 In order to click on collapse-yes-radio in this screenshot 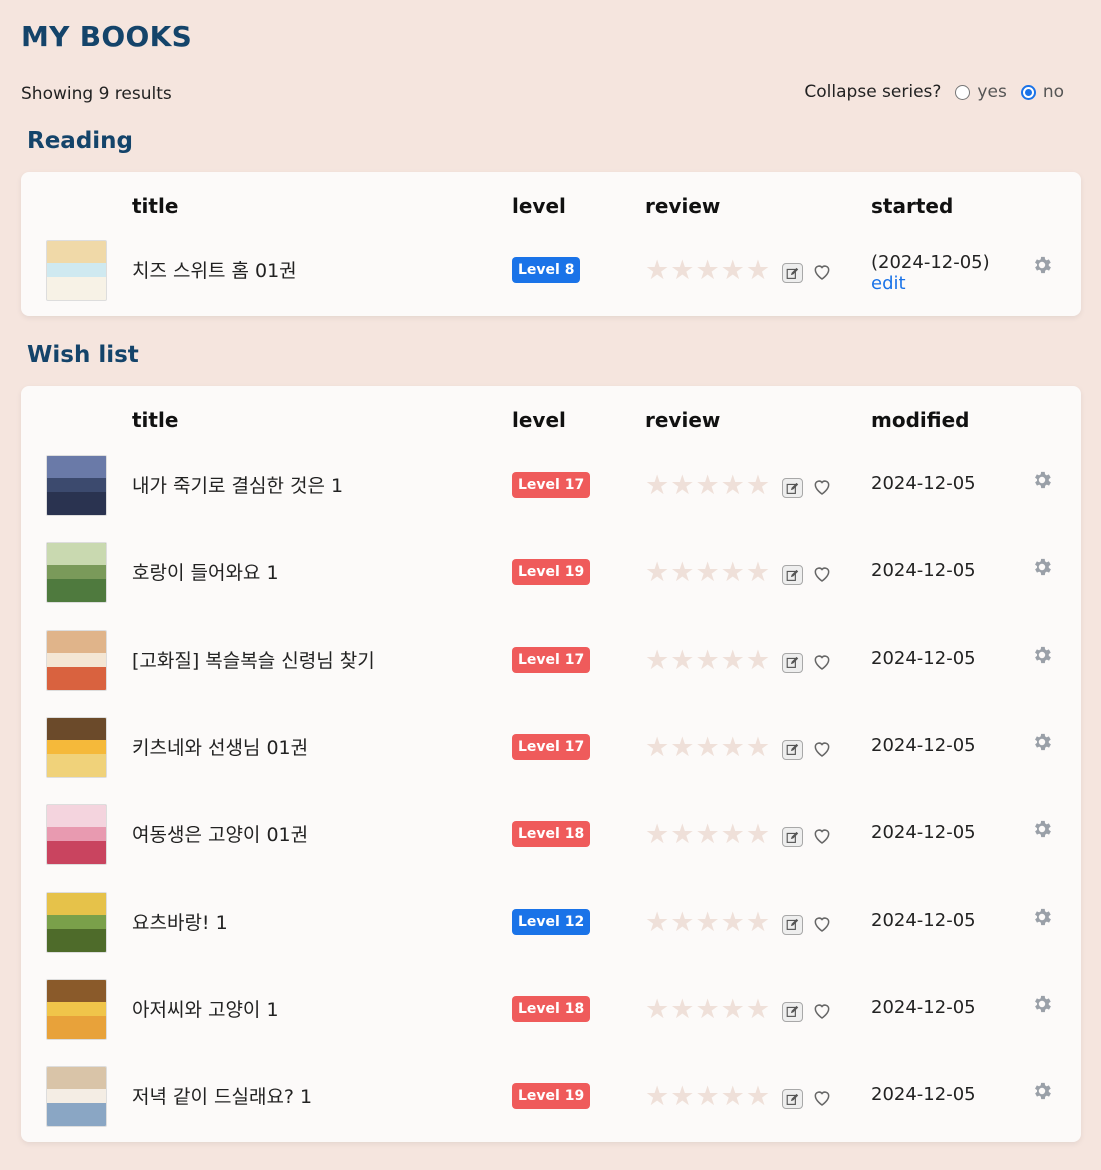, I will do `click(963, 92)`.